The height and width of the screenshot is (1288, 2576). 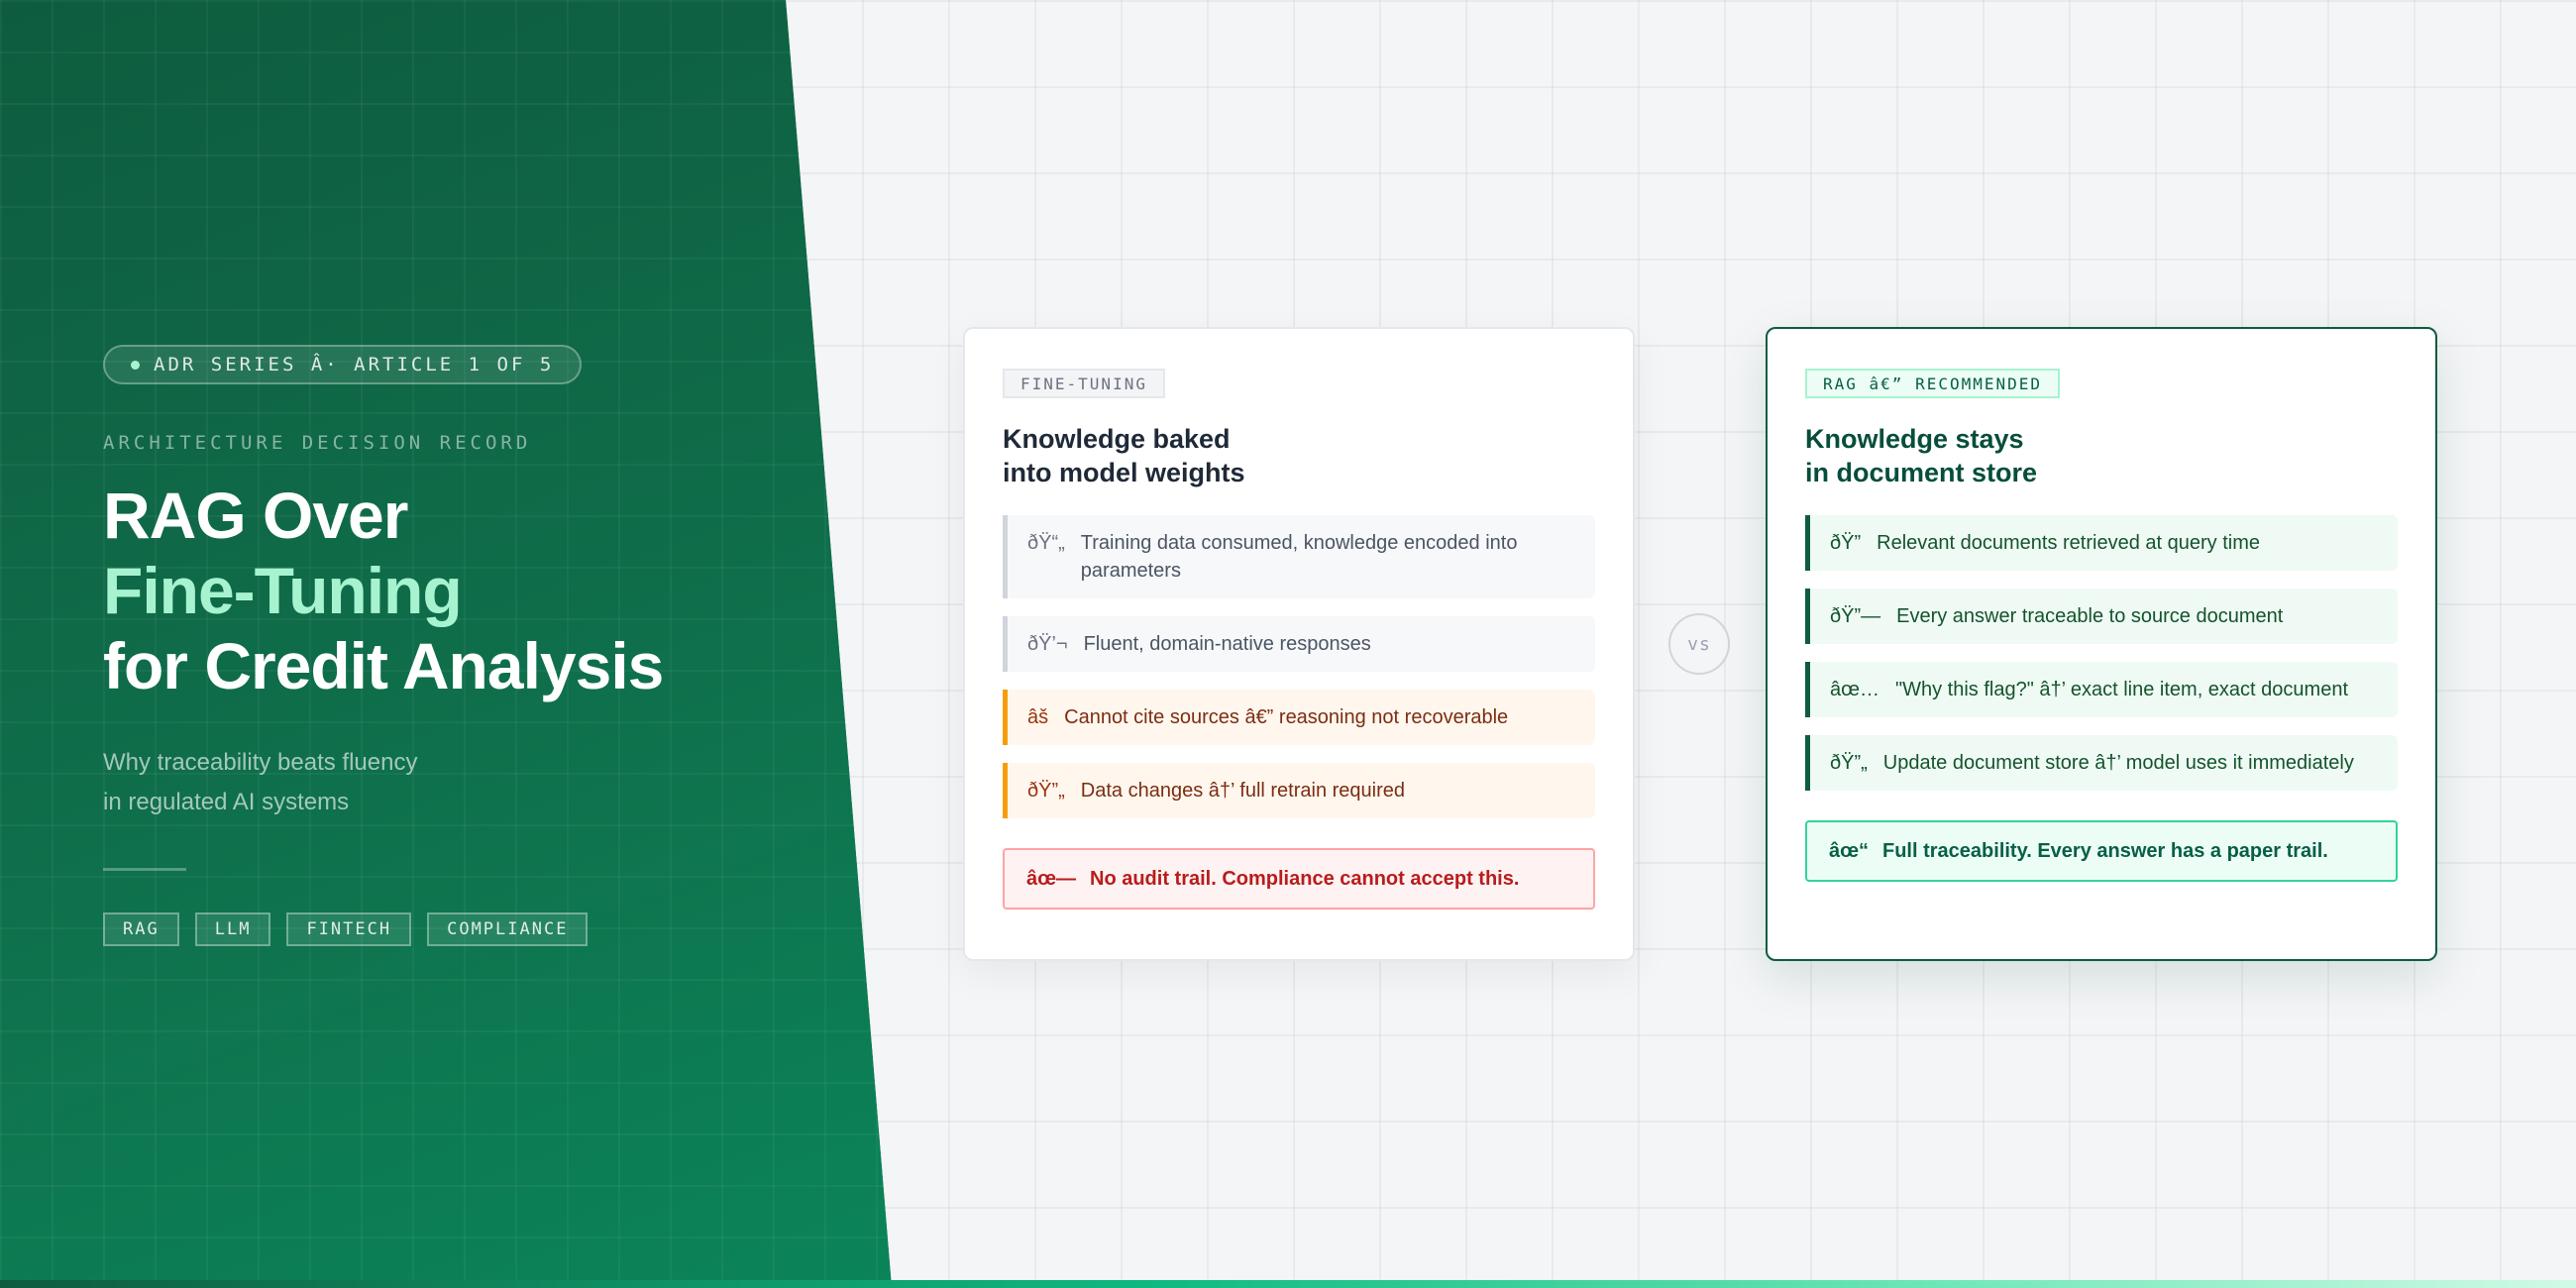 I want to click on tag-llm: LLM, so click(x=232, y=929).